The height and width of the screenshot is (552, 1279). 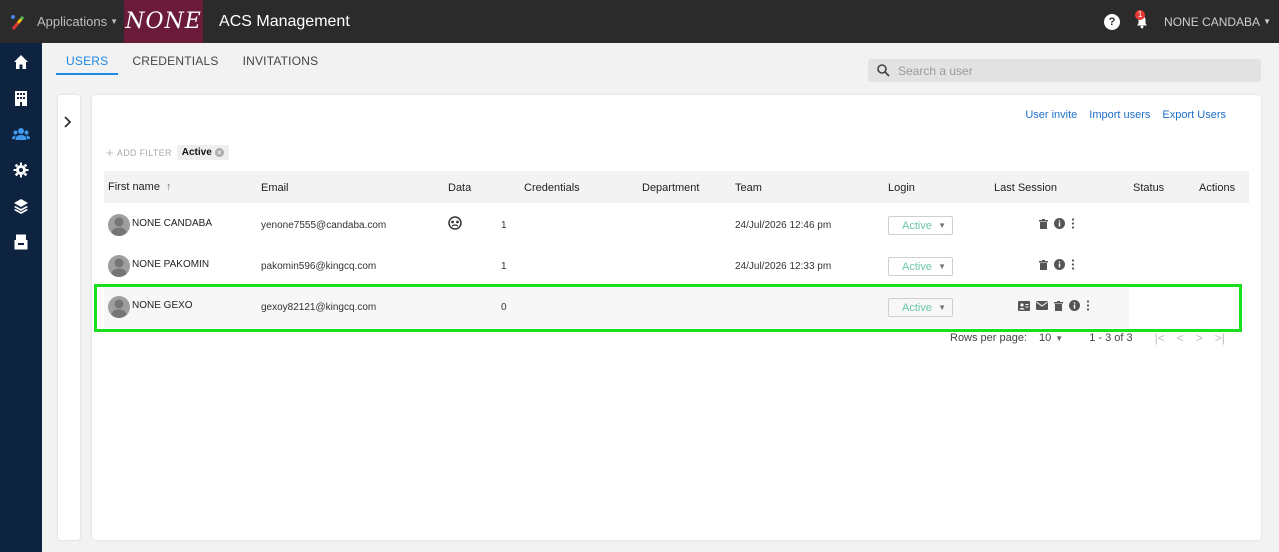 What do you see at coordinates (1087, 338) in the screenshot?
I see `pagination: Rows per page: 10 ▼ 1 - 3 of 3 |< < > >|` at bounding box center [1087, 338].